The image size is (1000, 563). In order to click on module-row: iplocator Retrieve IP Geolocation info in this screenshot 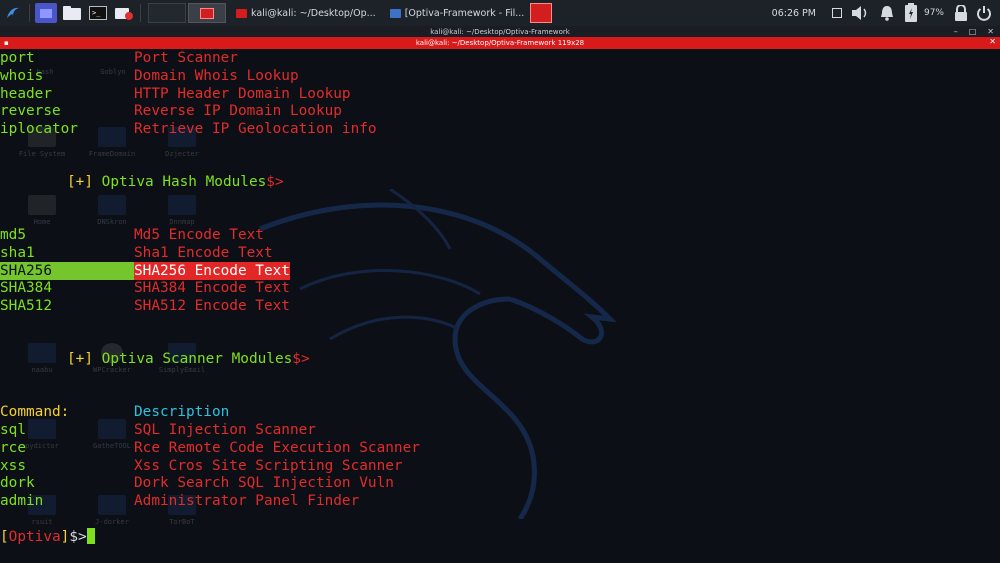, I will do `click(188, 129)`.